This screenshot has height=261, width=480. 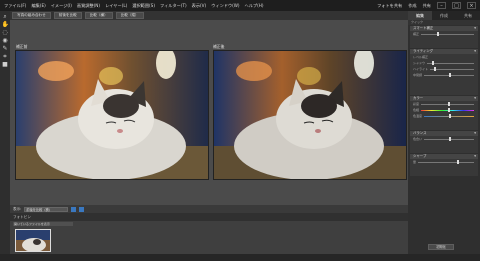 I want to click on bin-select: 開いているファイルを表示, so click(x=43, y=224).